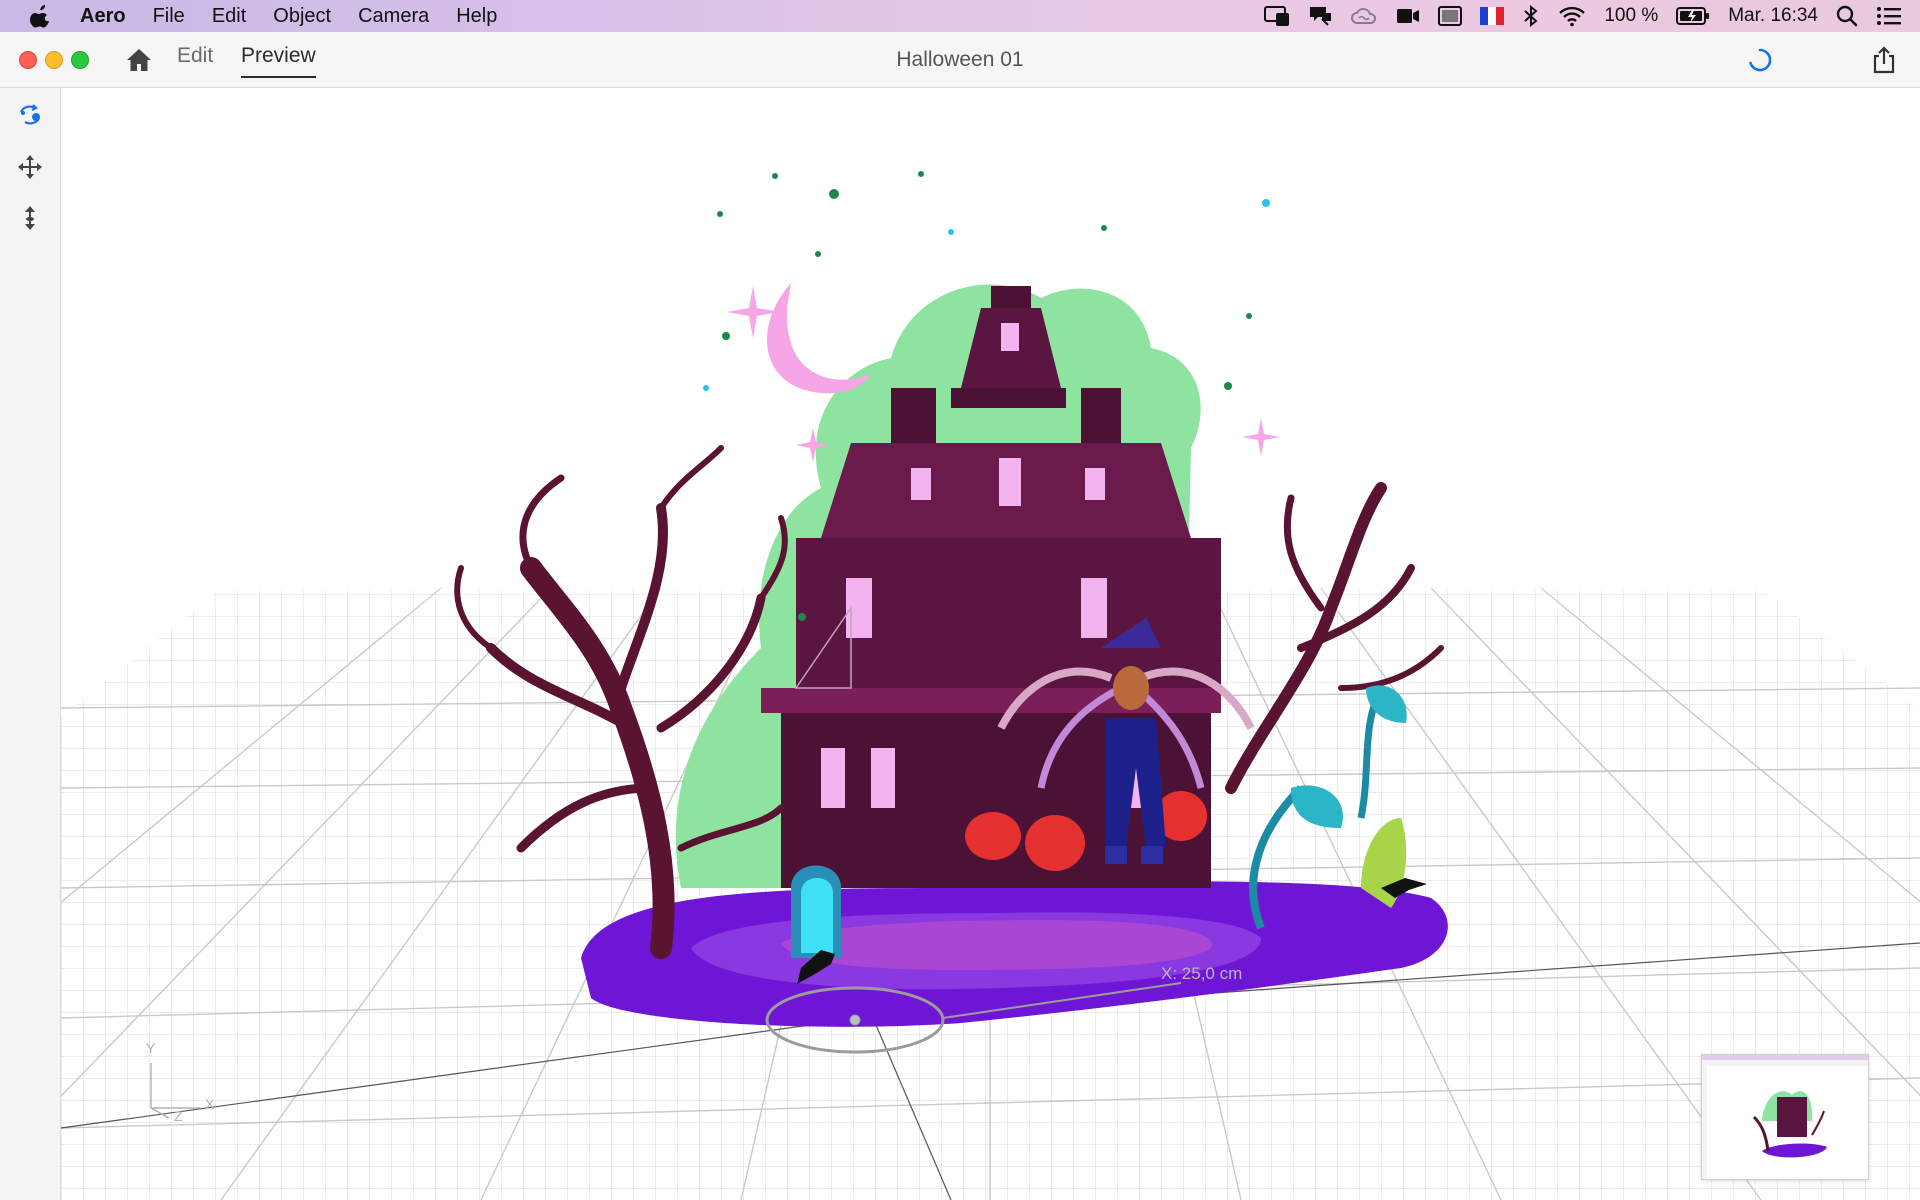 The height and width of the screenshot is (1200, 1920). I want to click on bluetooth-icon, so click(1531, 16).